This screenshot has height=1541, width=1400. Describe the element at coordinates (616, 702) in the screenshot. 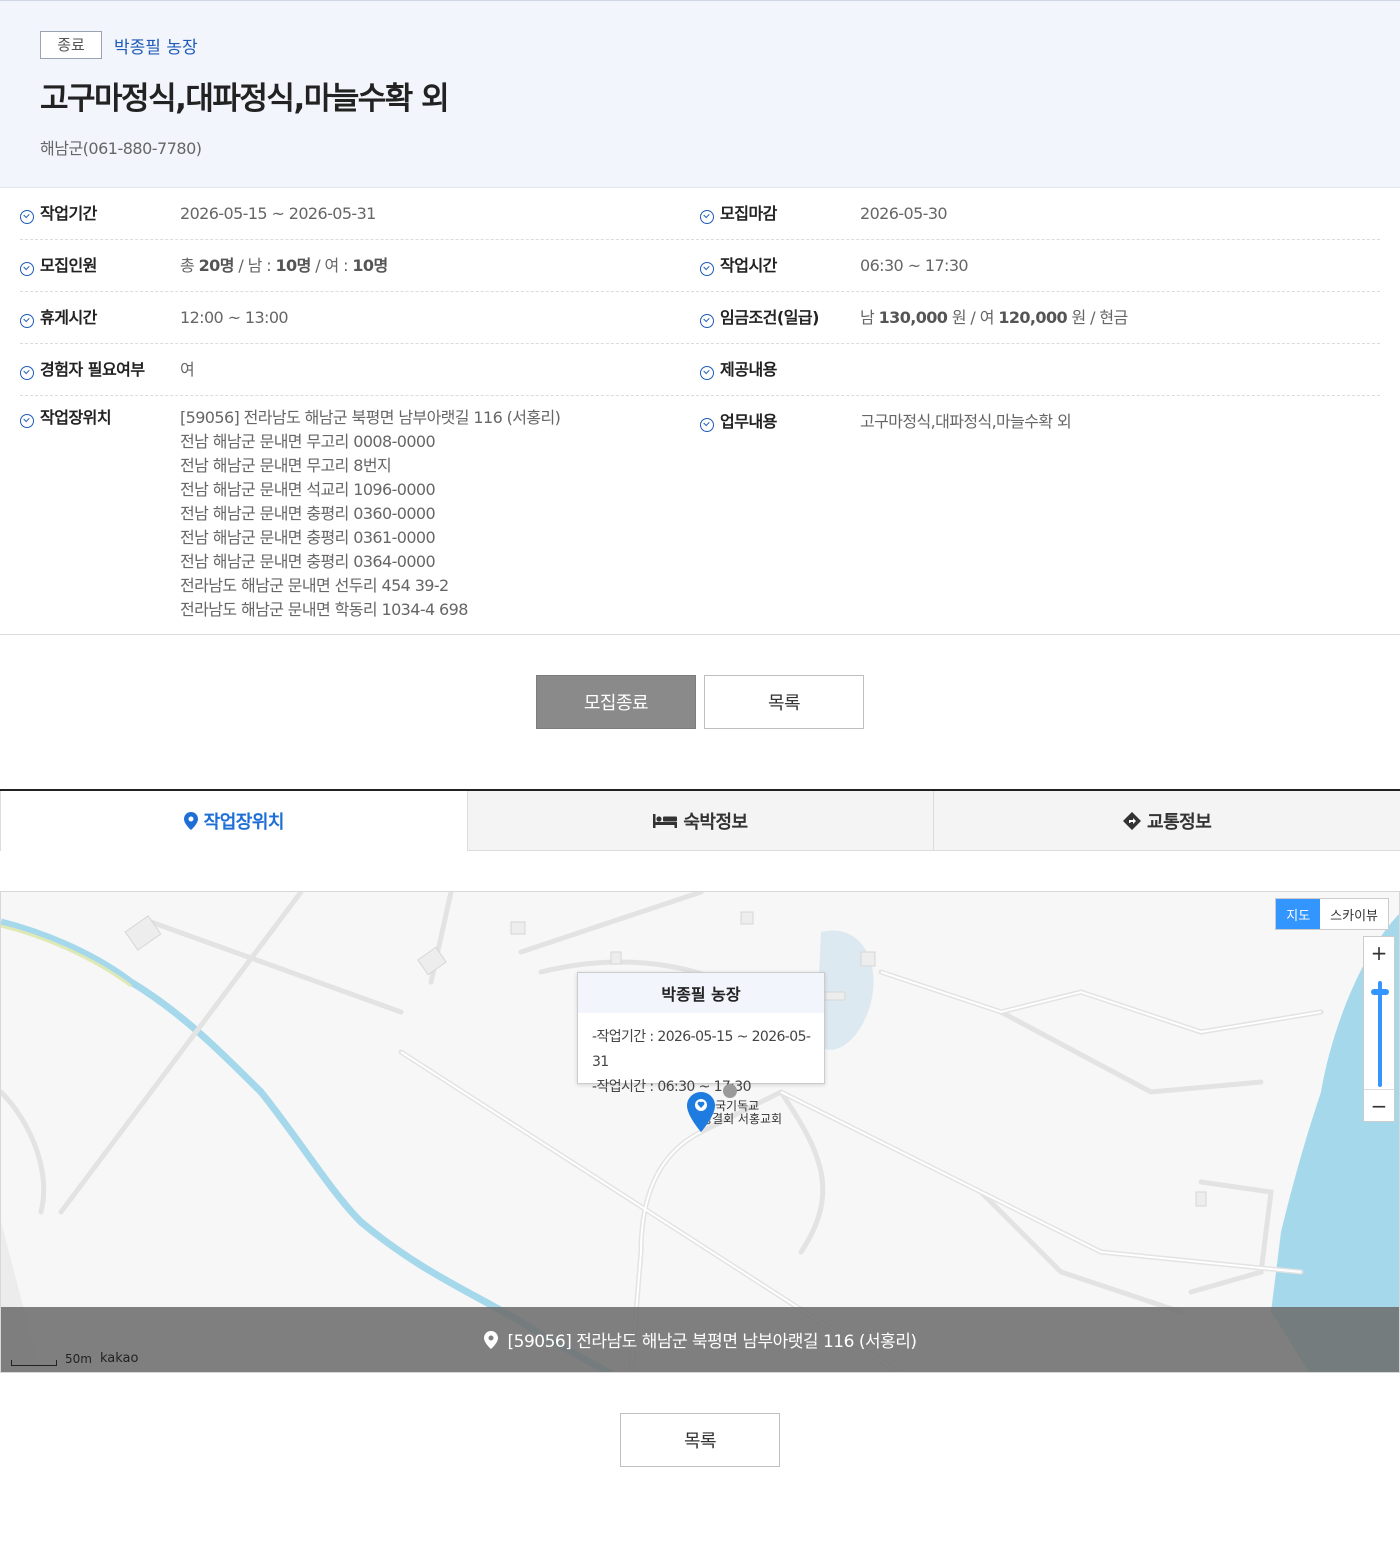

I see `recruit-closed-button: 모집종료` at that location.